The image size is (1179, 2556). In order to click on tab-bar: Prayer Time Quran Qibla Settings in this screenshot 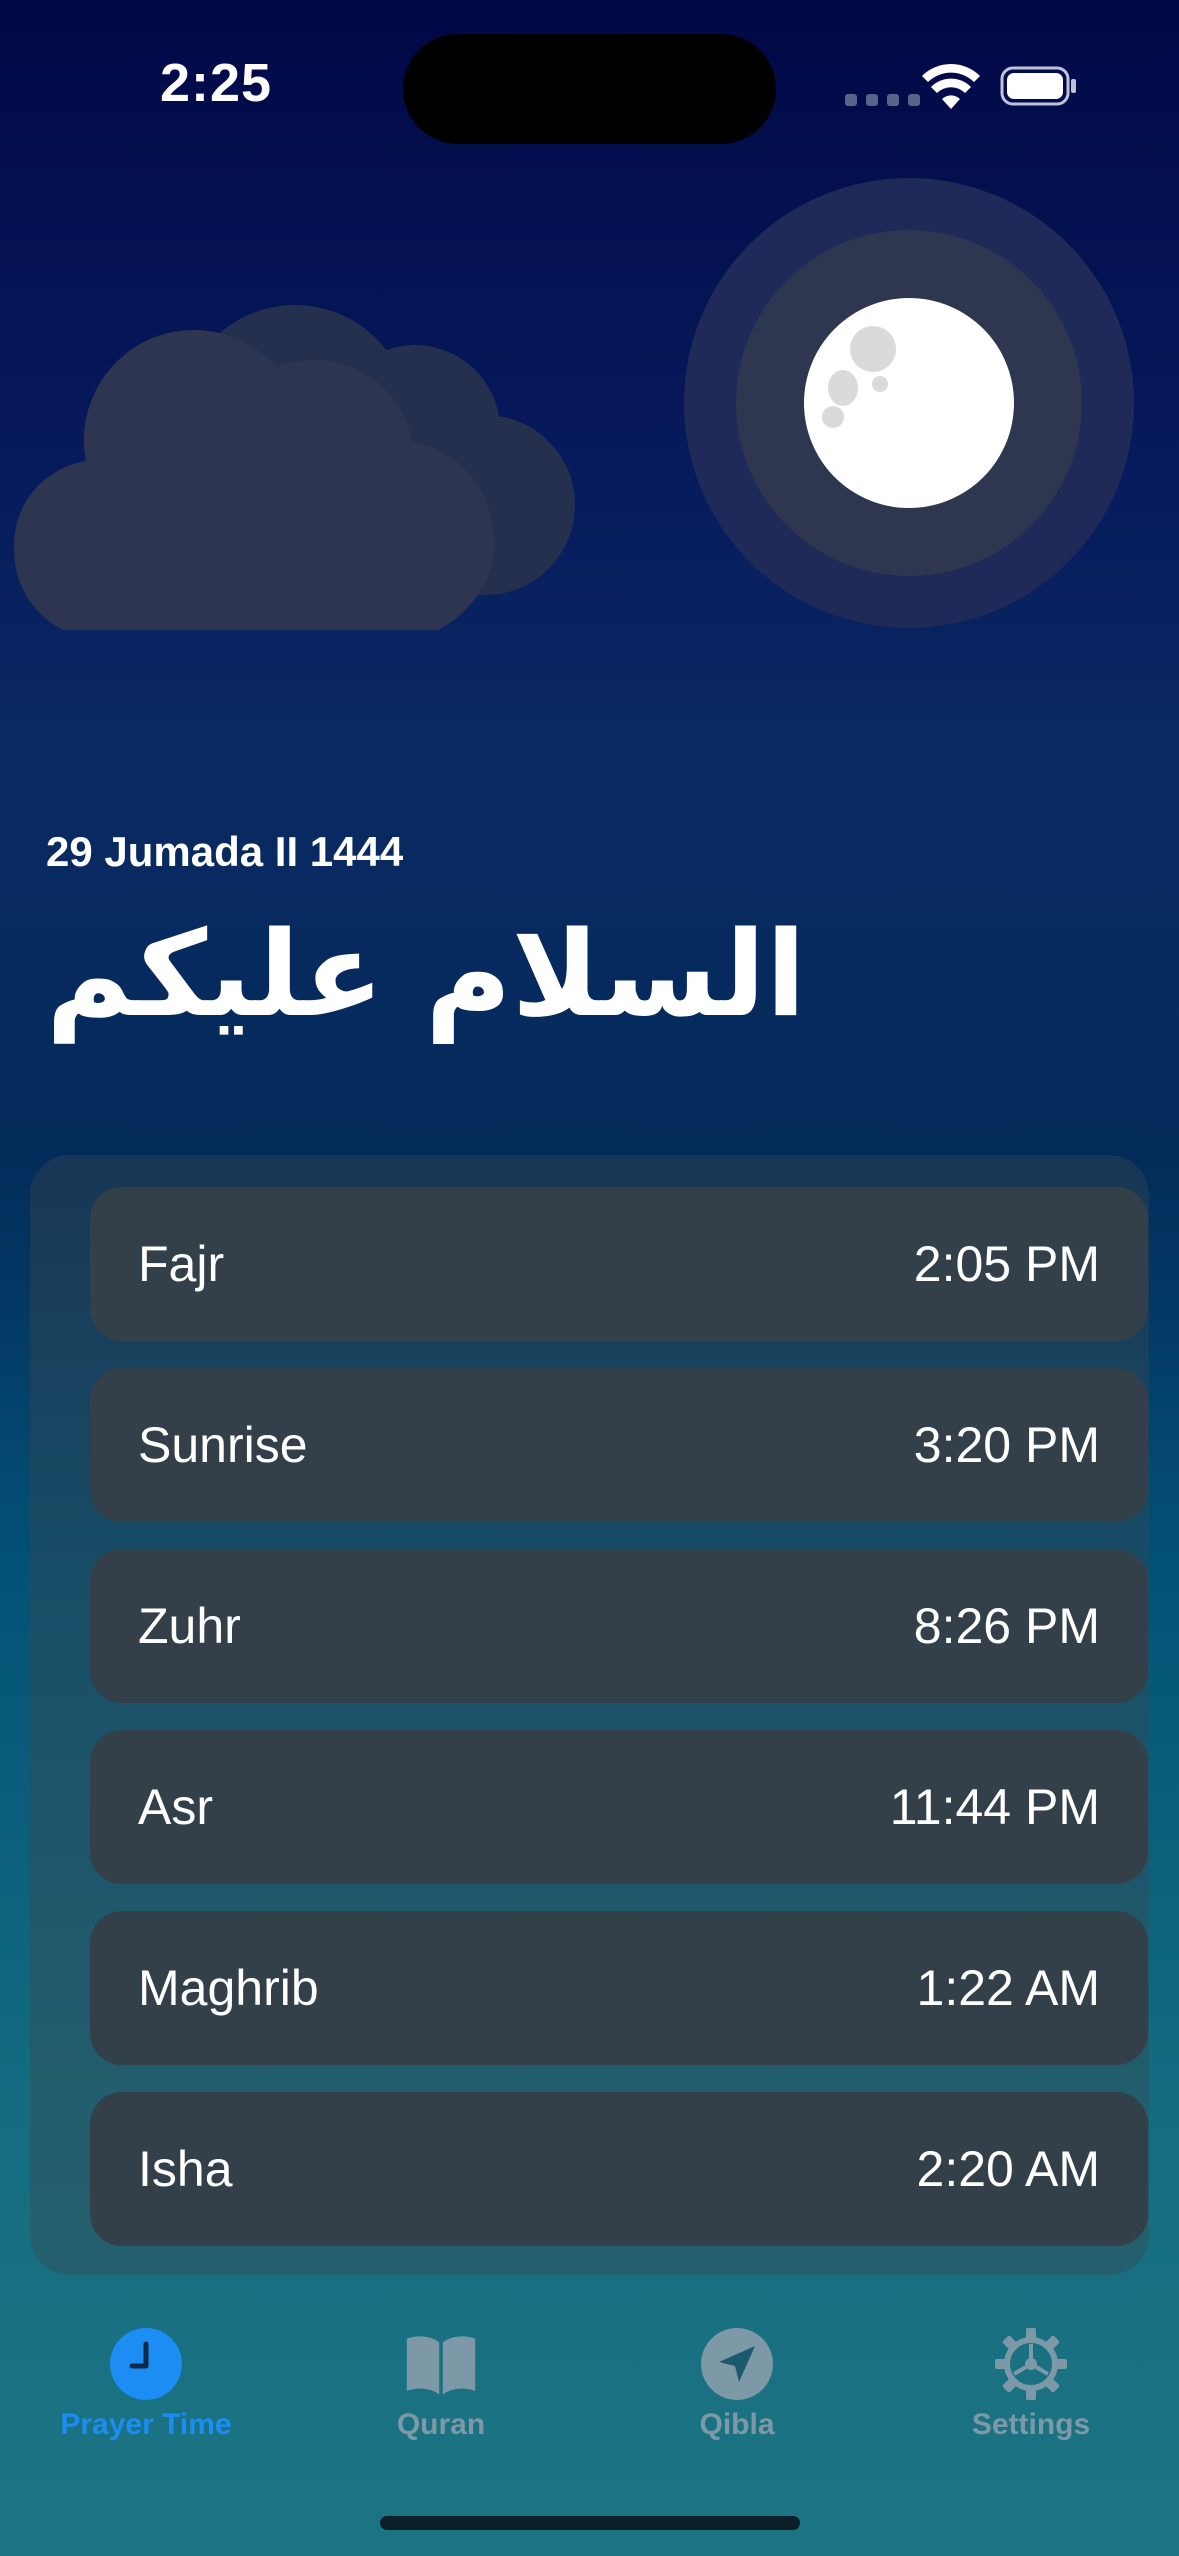, I will do `click(589, 2390)`.